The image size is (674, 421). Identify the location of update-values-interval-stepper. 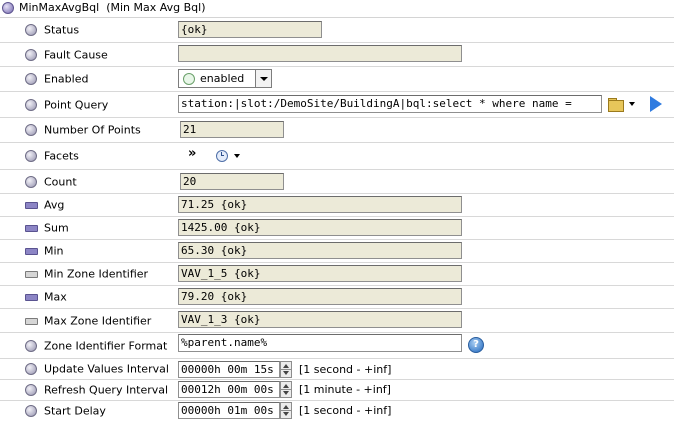
(286, 369).